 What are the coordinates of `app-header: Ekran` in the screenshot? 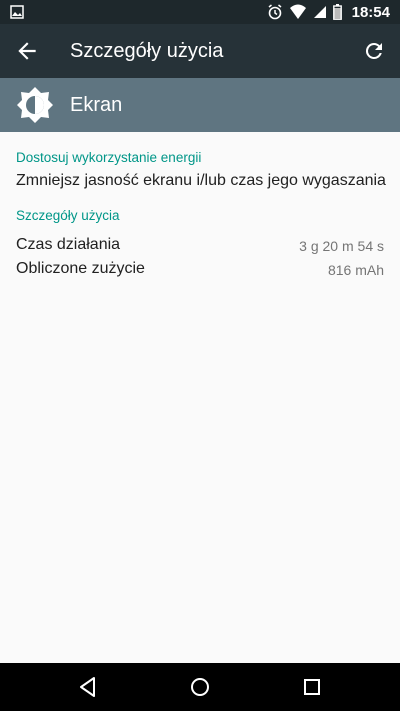 It's located at (200, 105).